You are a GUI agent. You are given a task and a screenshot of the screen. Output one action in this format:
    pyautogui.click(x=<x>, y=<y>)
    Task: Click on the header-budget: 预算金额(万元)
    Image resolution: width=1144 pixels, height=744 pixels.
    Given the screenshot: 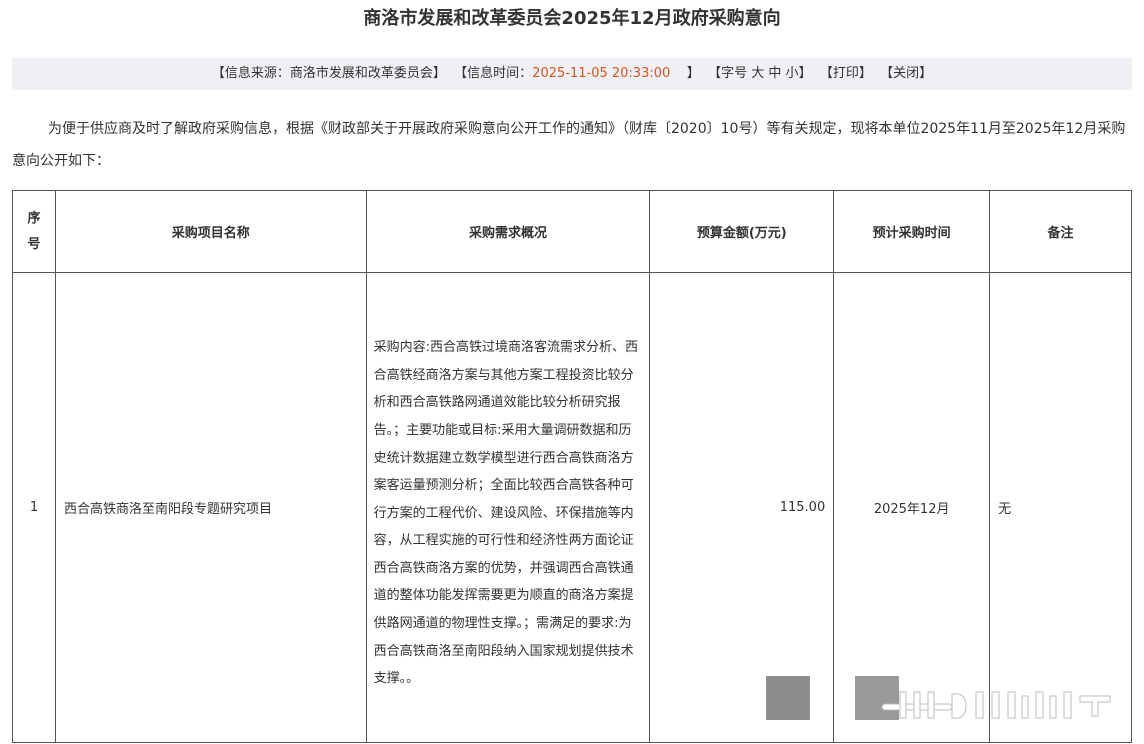 What is the action you would take?
    pyautogui.click(x=742, y=231)
    